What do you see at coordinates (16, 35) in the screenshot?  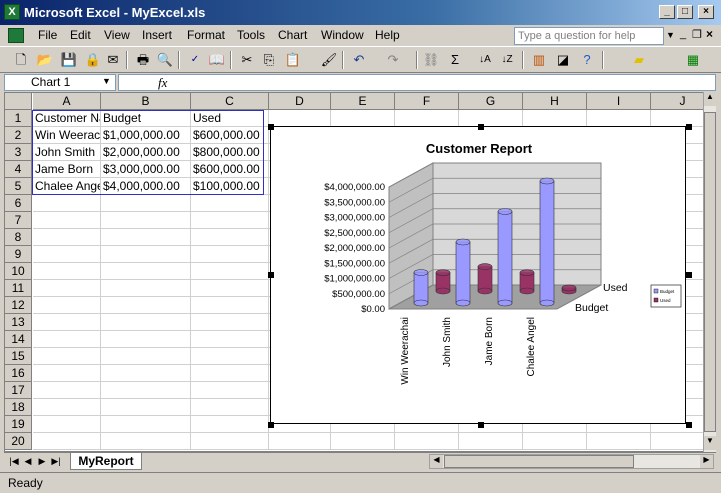 I see `workbook-icon` at bounding box center [16, 35].